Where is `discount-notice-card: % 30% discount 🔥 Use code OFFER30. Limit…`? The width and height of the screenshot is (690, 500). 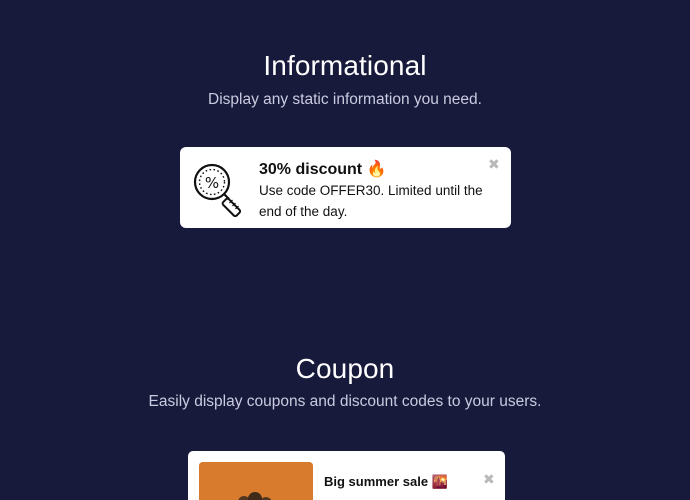
discount-notice-card: % 30% discount 🔥 Use code OFFER30. Limit… is located at coordinates (345, 187).